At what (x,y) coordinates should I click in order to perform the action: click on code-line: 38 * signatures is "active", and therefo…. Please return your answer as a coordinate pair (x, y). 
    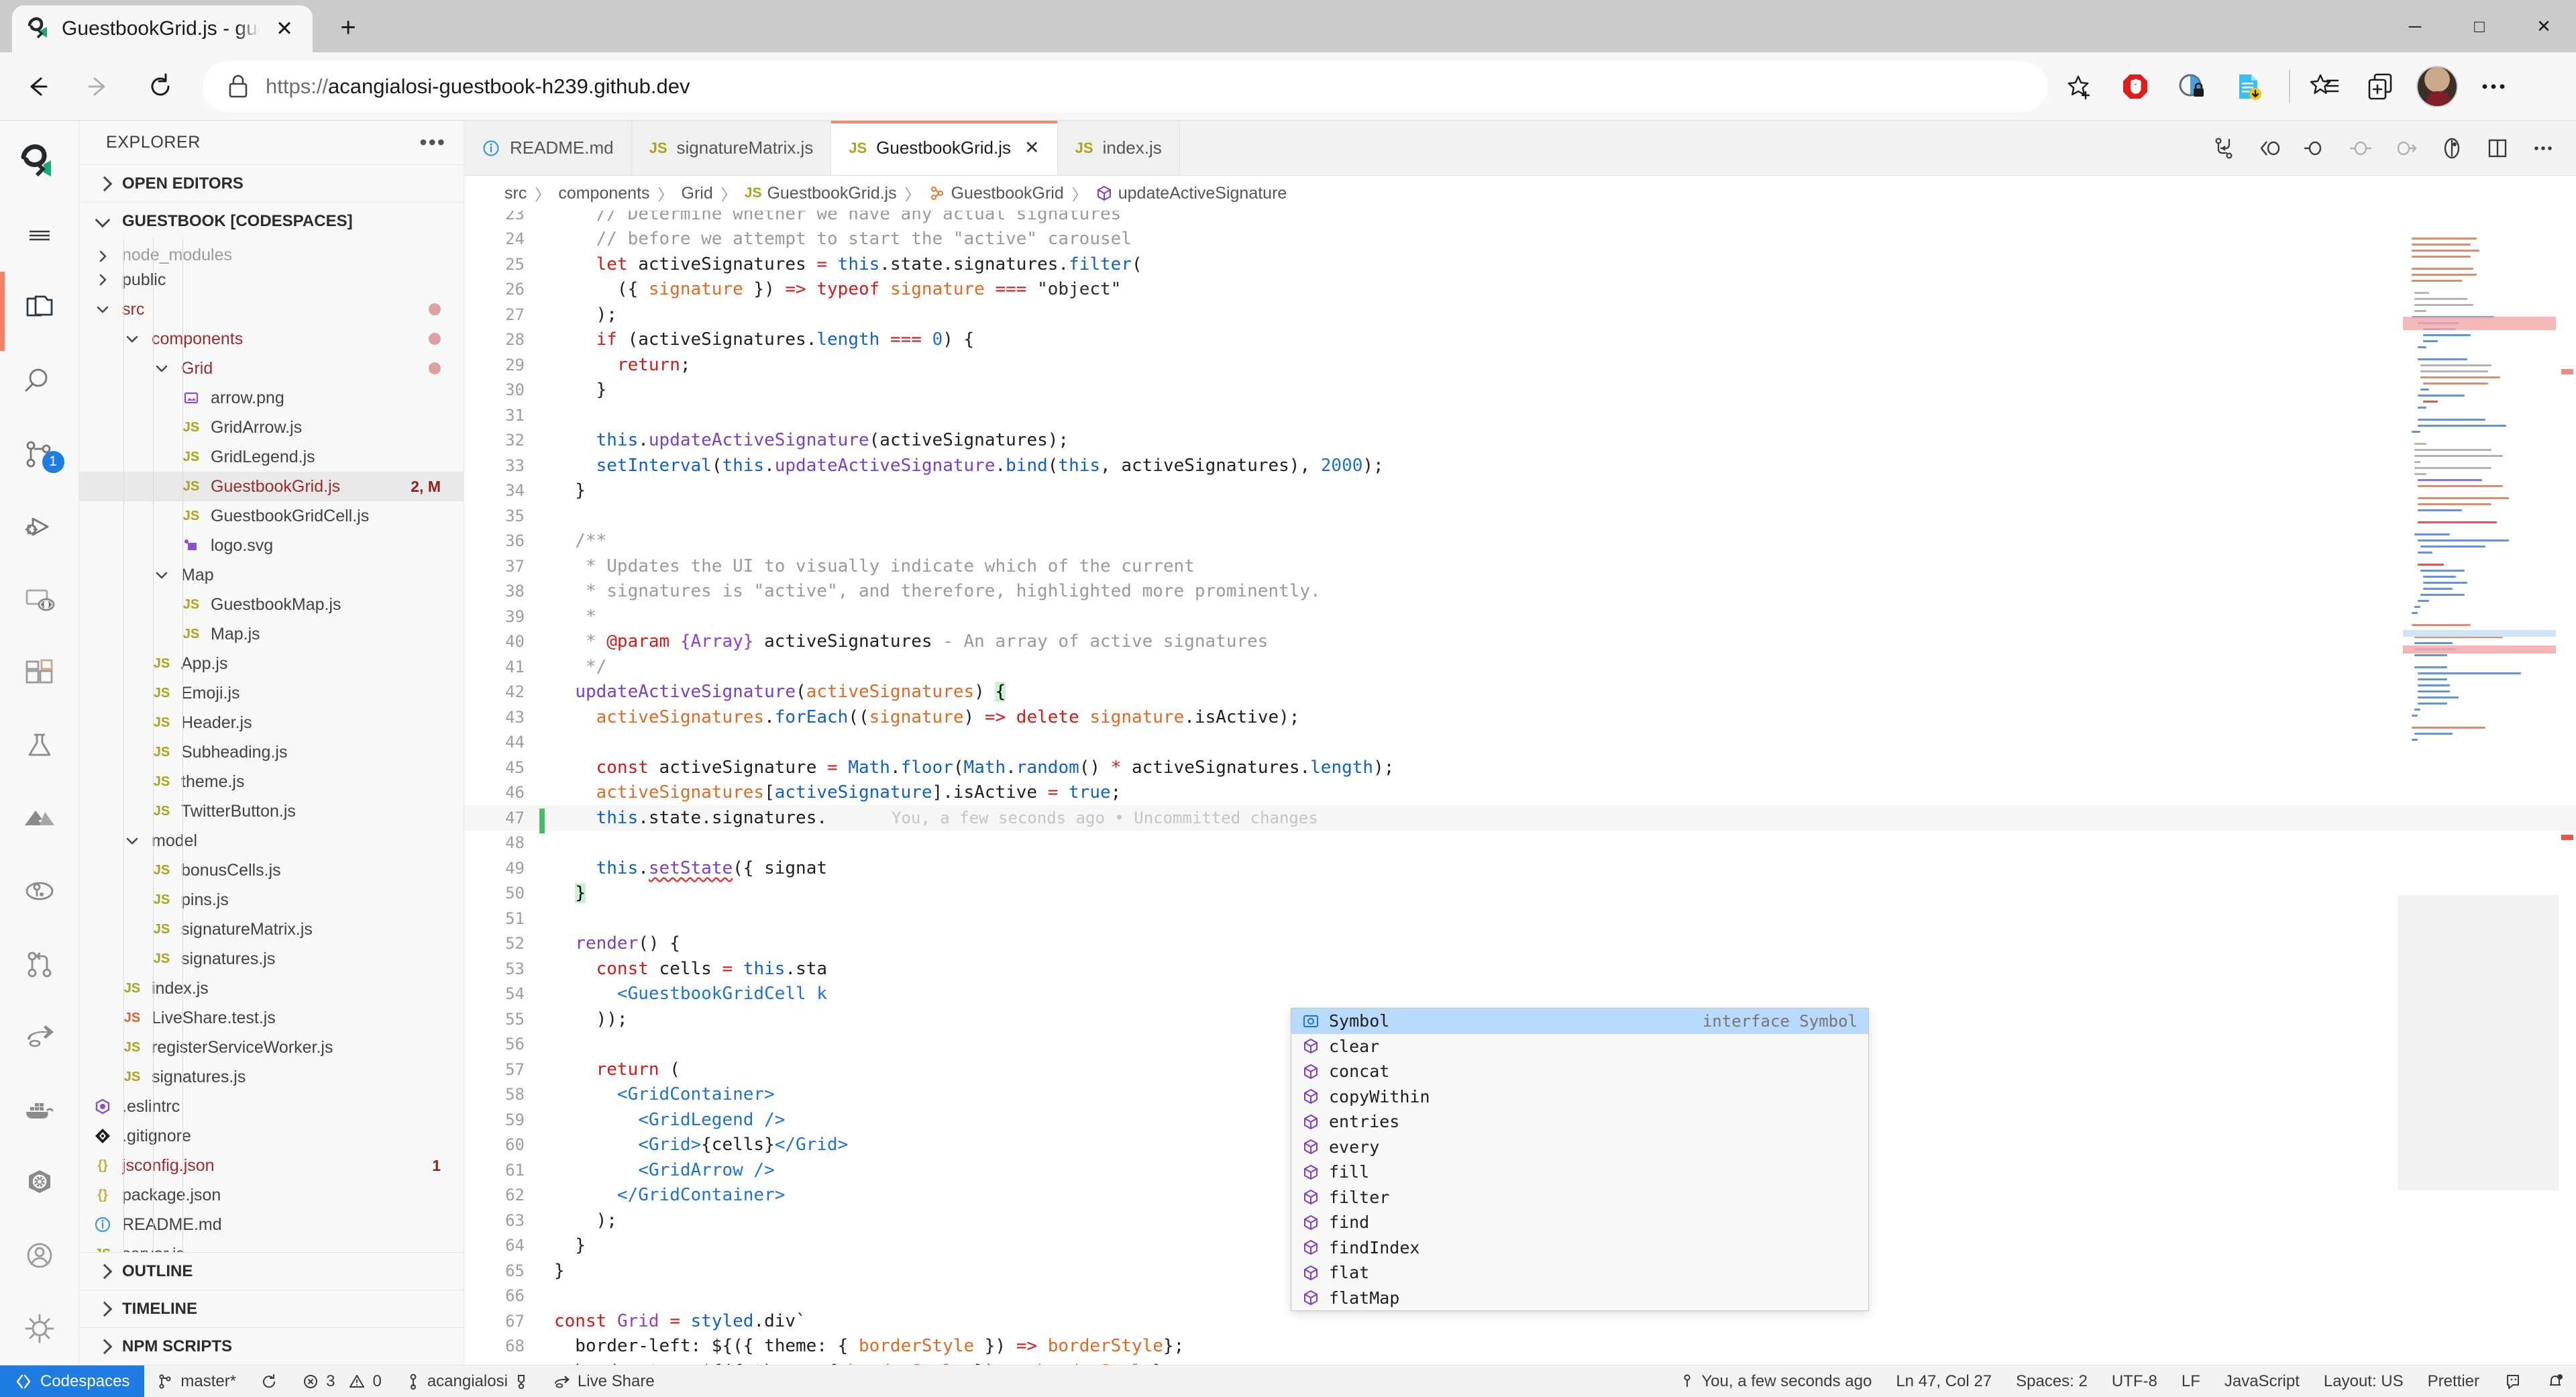
    Looking at the image, I should click on (1520, 592).